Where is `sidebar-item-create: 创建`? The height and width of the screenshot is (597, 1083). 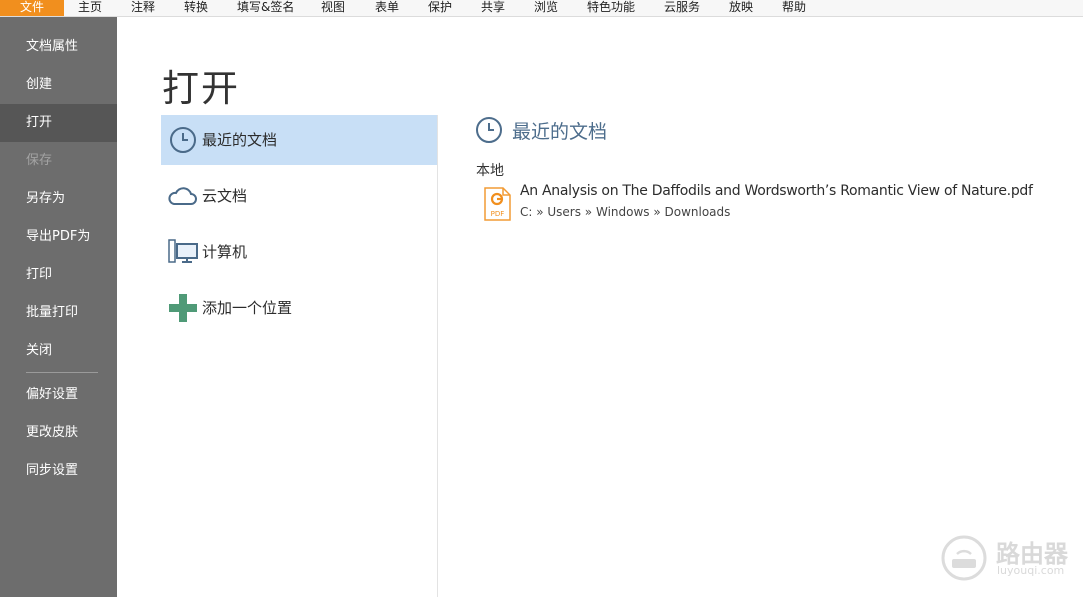 sidebar-item-create: 创建 is located at coordinates (58, 85).